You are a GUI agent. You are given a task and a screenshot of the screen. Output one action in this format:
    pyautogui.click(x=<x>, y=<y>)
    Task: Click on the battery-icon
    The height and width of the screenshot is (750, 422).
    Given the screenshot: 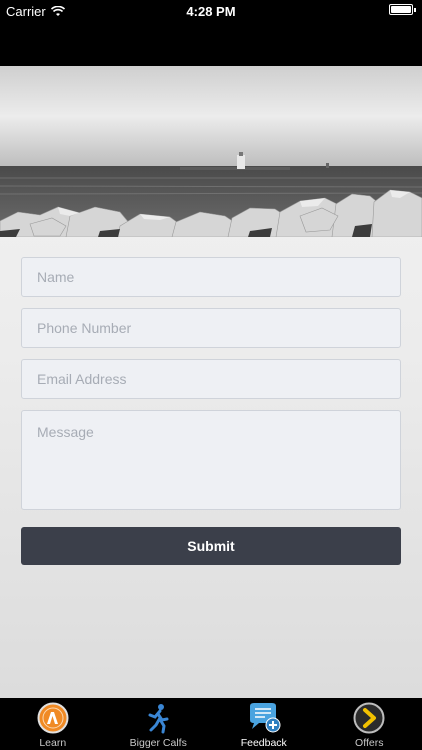 What is the action you would take?
    pyautogui.click(x=401, y=9)
    